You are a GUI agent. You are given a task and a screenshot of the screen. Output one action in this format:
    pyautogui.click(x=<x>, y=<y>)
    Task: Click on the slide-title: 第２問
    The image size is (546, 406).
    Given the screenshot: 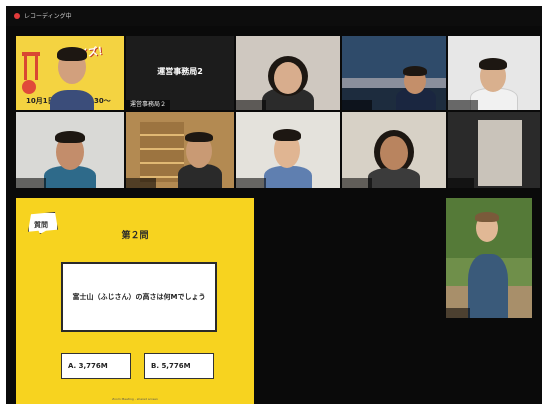 What is the action you would take?
    pyautogui.click(x=135, y=236)
    